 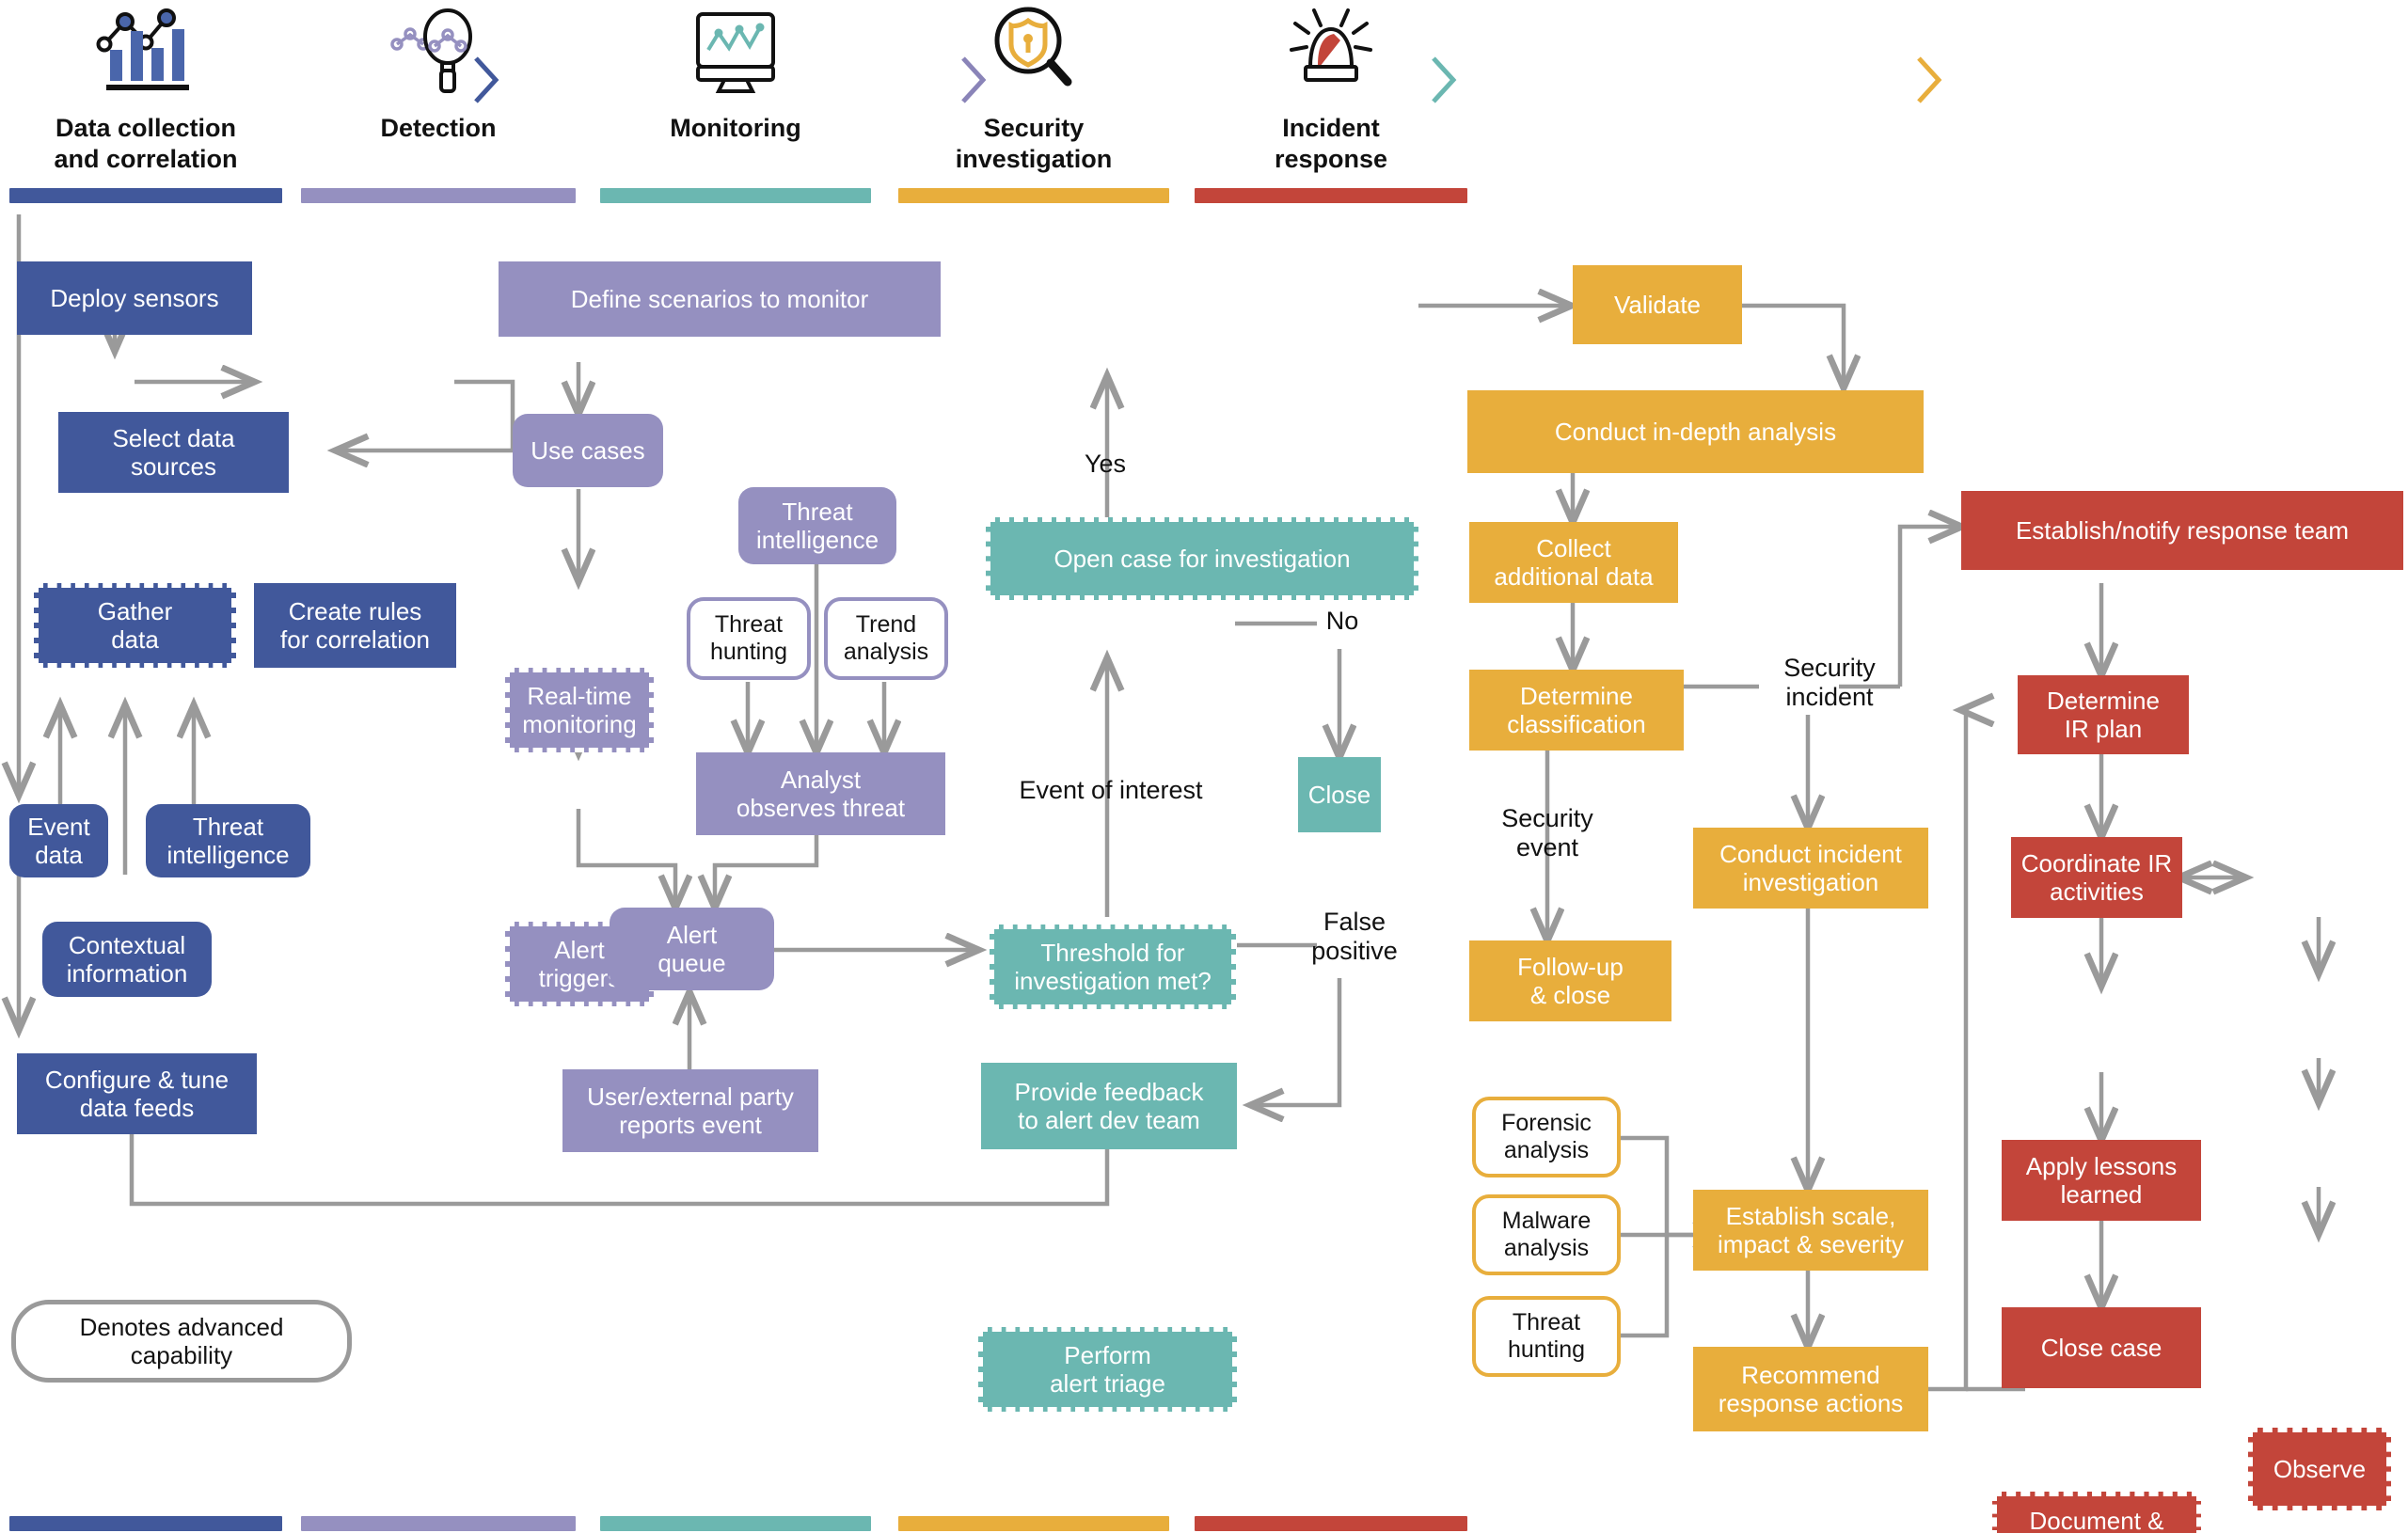 I want to click on phase-title: Incident response, so click(x=1331, y=143).